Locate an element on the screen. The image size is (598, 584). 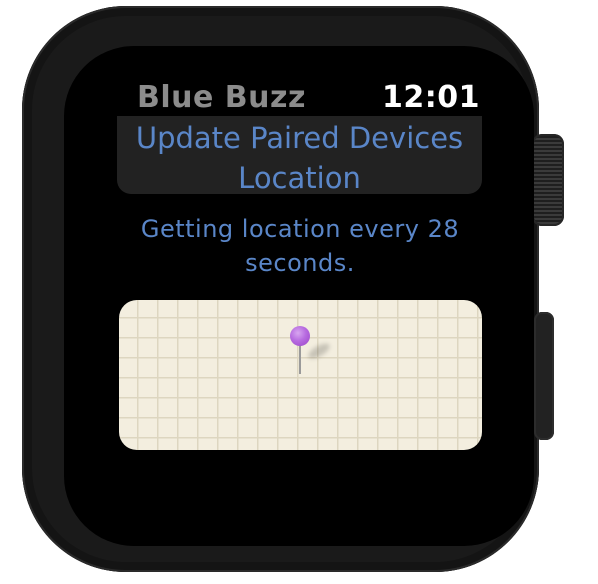
map-pin-shadow is located at coordinates (319, 351).